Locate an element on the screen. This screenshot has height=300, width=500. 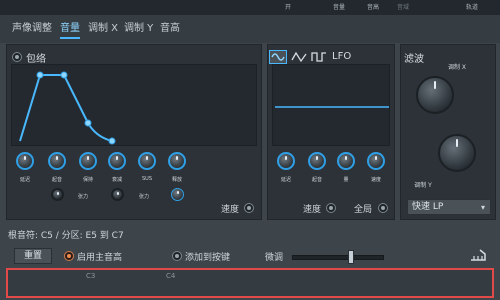
square-wave-button is located at coordinates (319, 57).